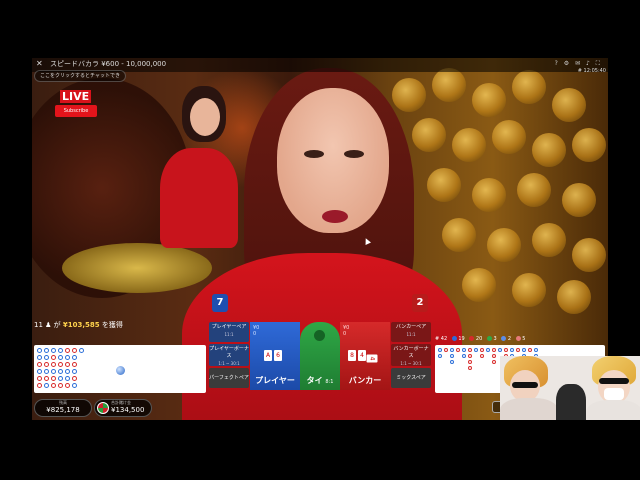  I want to click on banker-card-1: 8, so click(352, 355).